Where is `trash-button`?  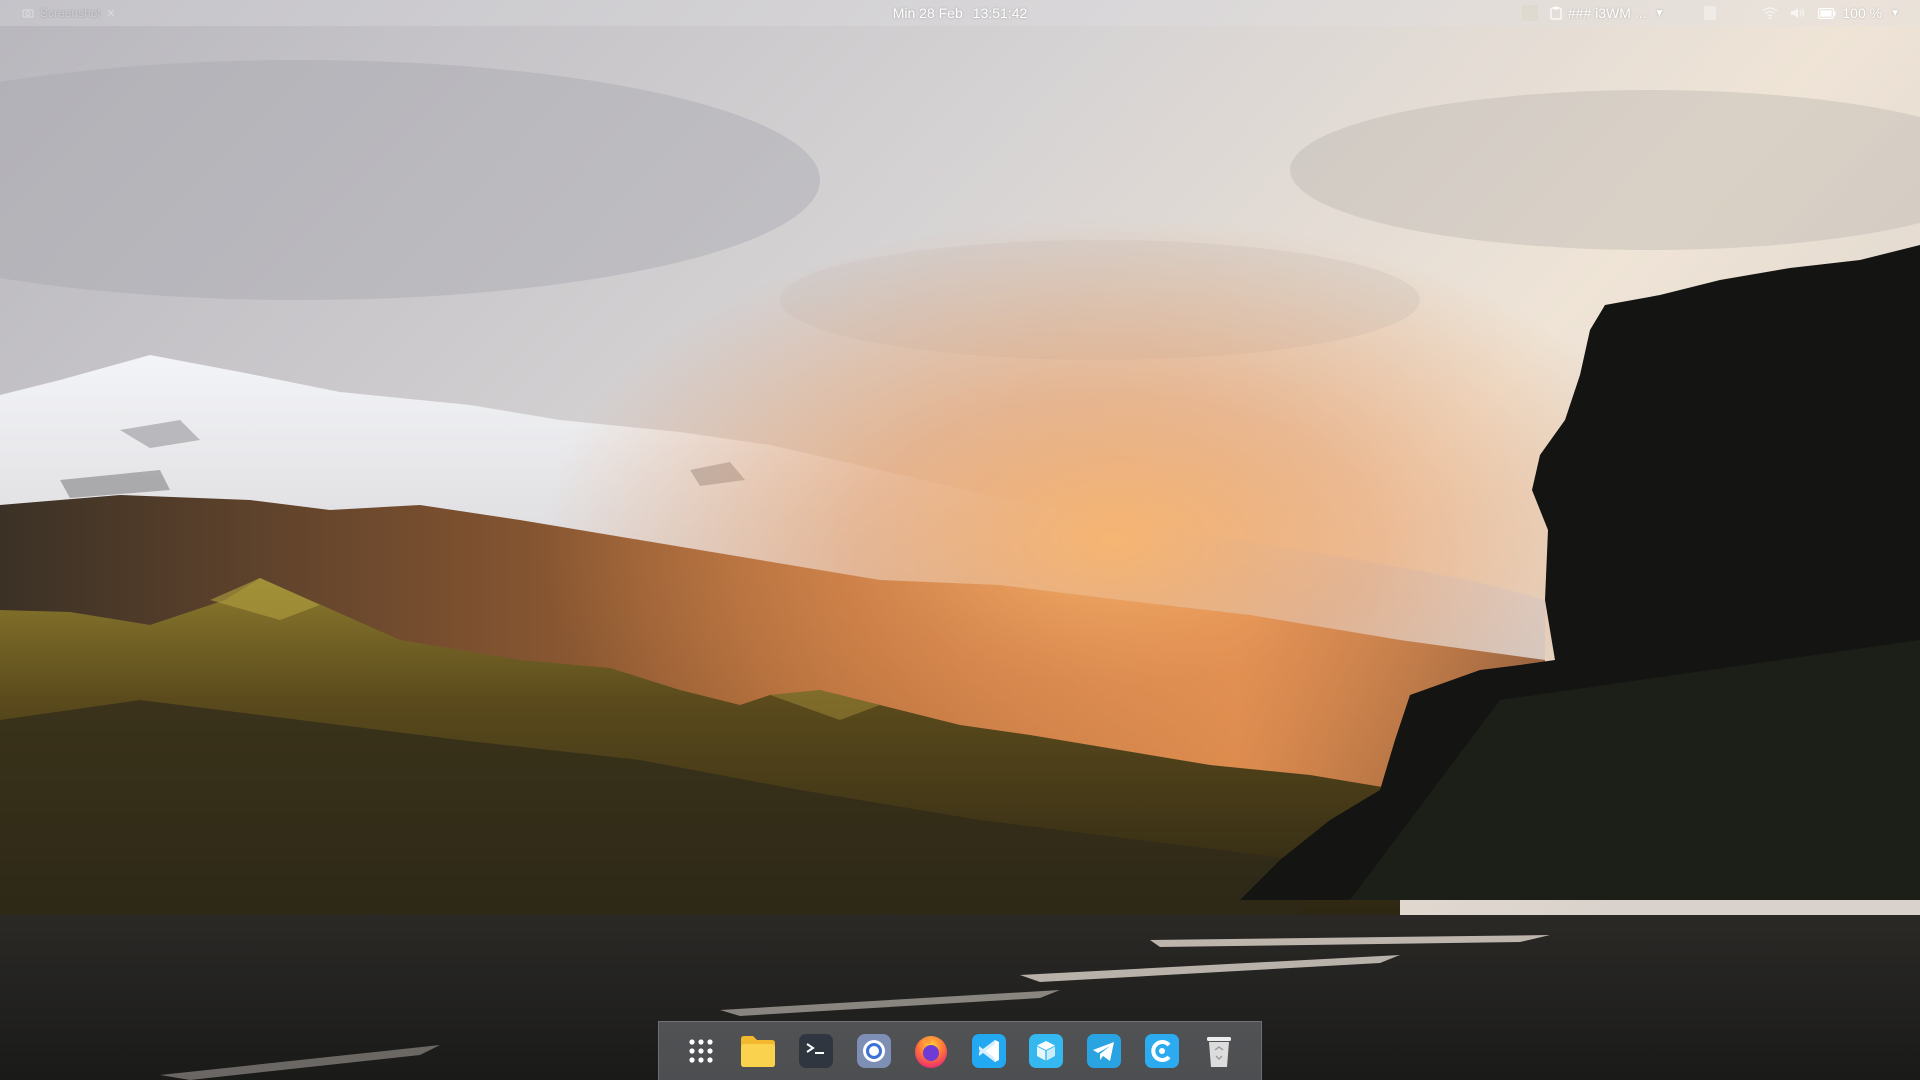
trash-button is located at coordinates (1219, 1051).